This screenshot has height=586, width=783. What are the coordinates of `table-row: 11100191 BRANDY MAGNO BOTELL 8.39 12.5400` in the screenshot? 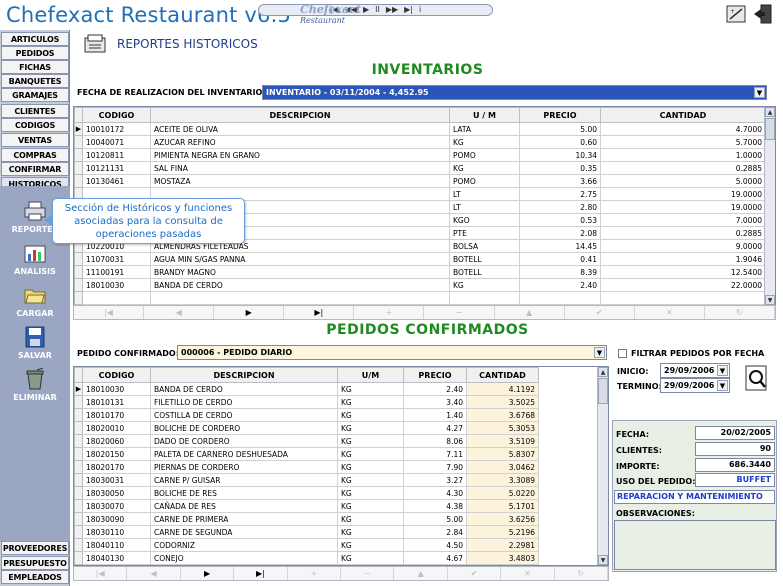 It's located at (420, 272).